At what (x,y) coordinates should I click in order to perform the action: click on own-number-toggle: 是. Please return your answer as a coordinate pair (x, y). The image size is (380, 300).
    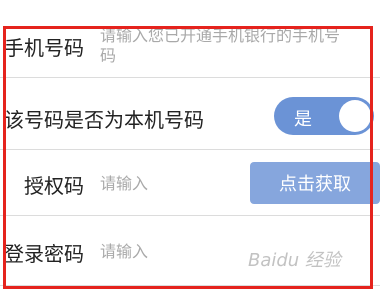
    Looking at the image, I should click on (324, 116).